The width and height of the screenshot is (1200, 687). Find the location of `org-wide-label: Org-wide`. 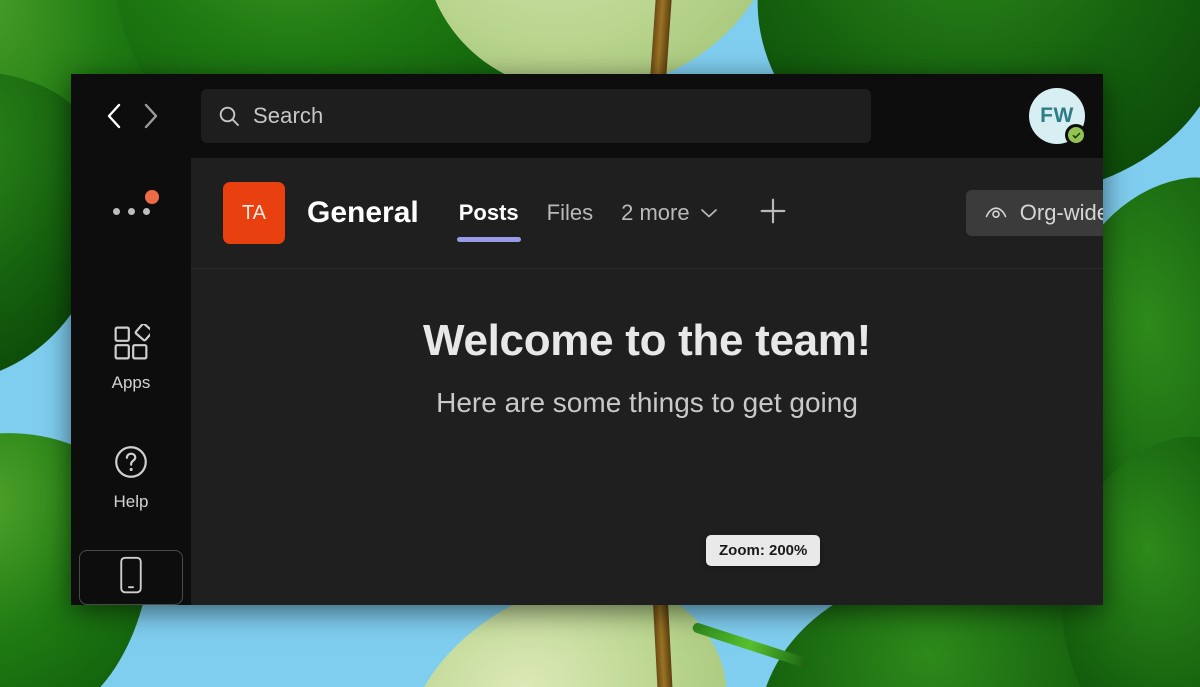

org-wide-label: Org-wide is located at coordinates (1061, 212).